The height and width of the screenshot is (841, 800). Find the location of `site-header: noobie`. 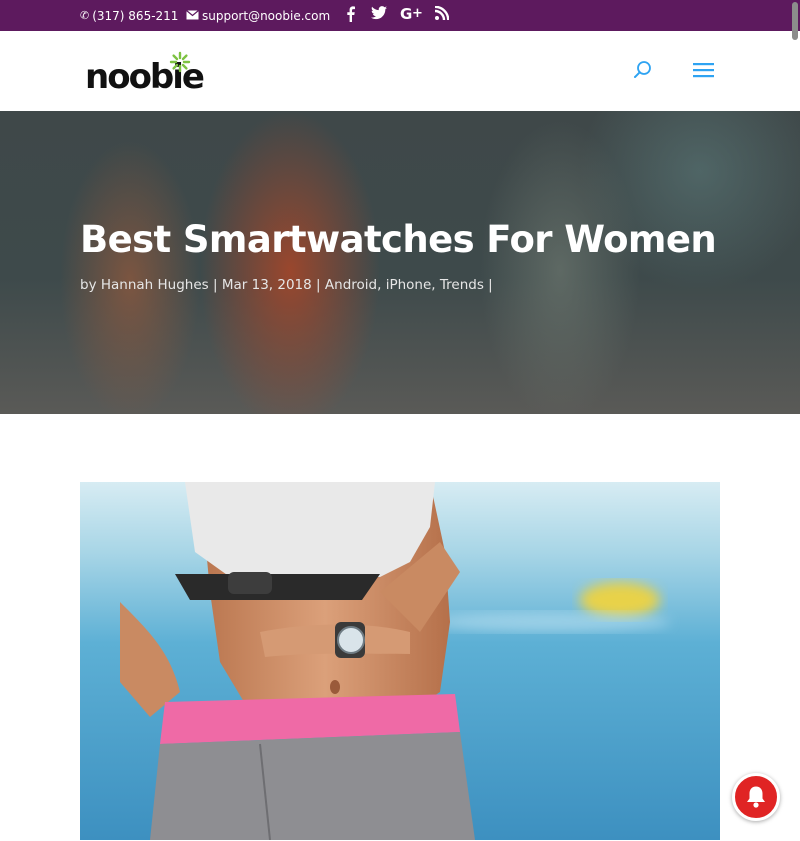

site-header: noobie is located at coordinates (400, 71).